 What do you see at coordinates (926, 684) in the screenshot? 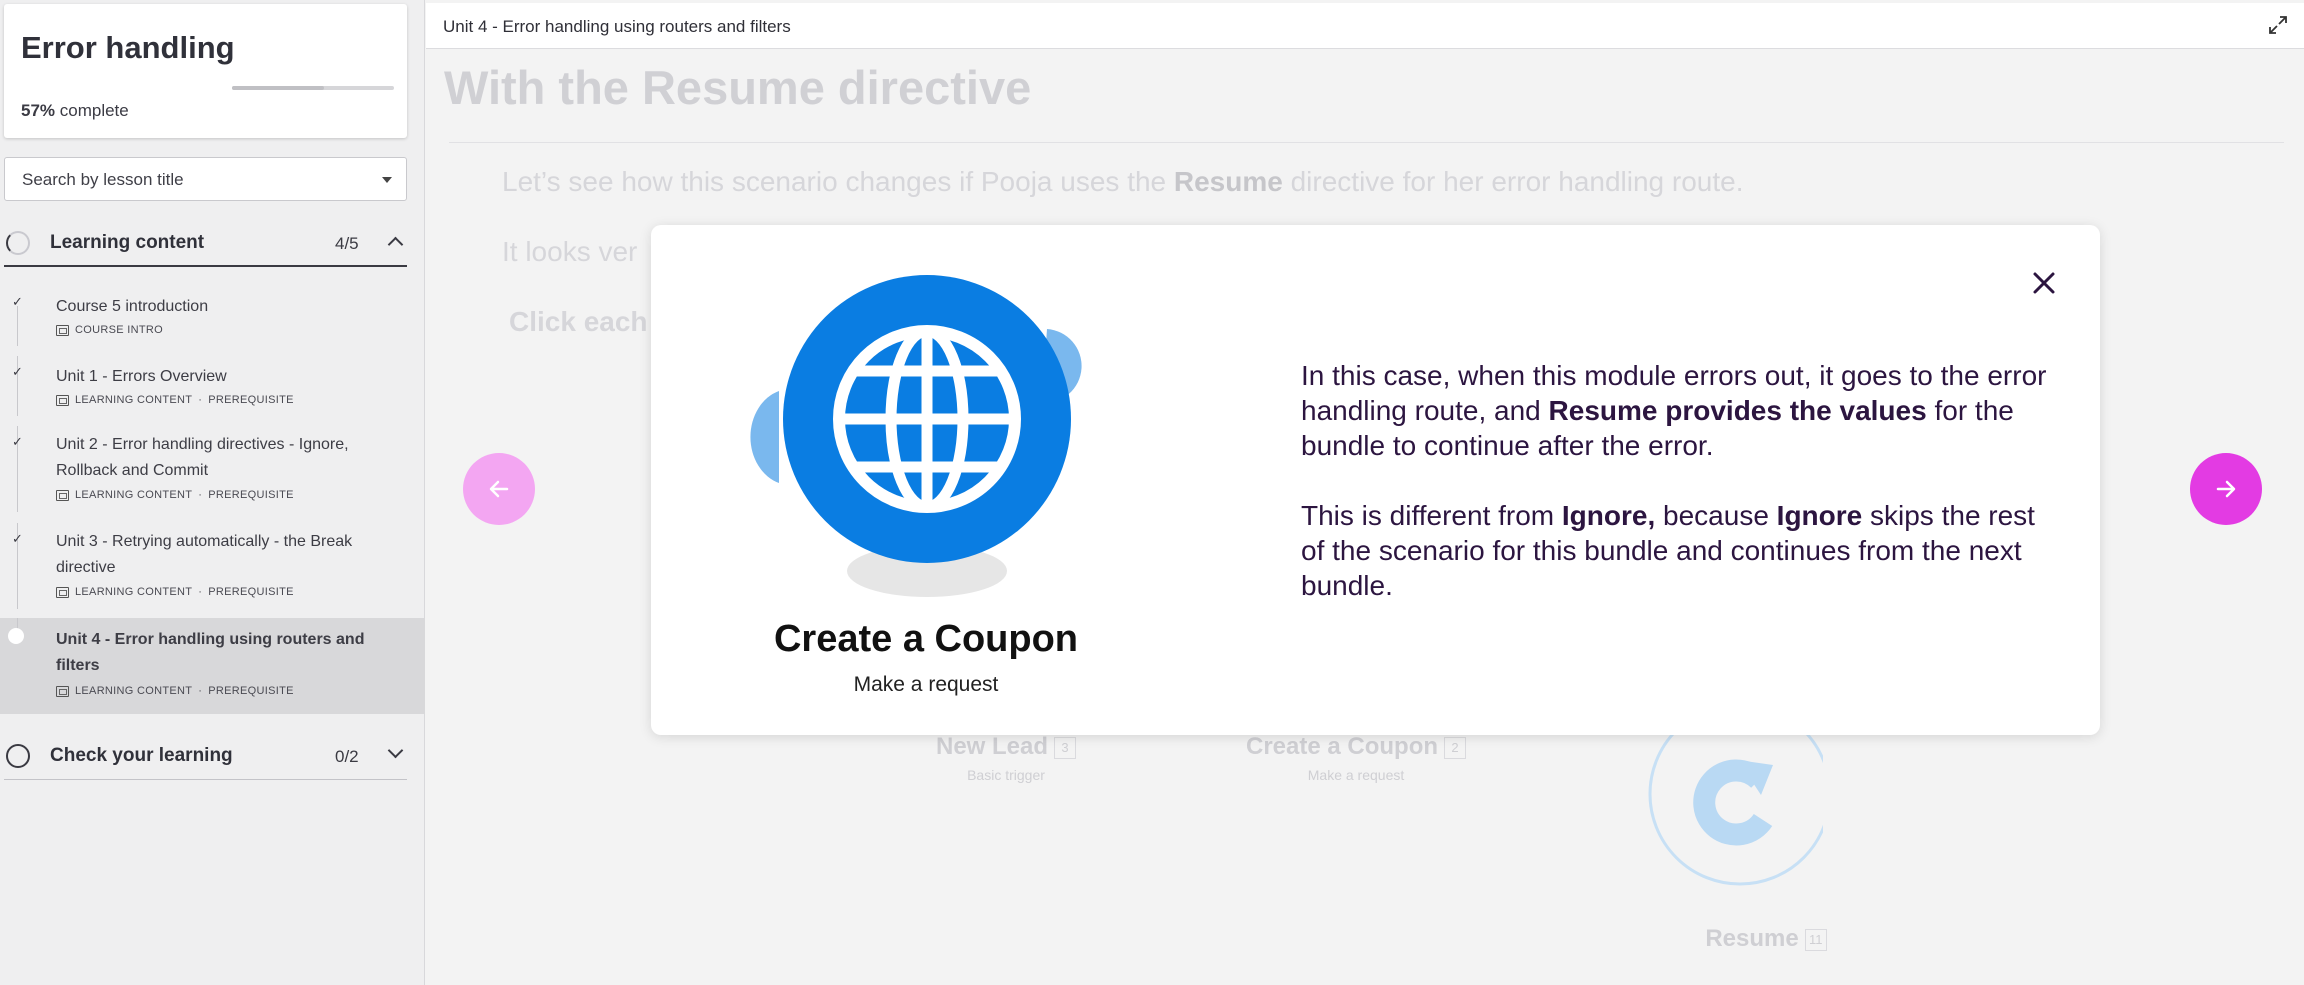
I see `module-subtitle: Make a request` at bounding box center [926, 684].